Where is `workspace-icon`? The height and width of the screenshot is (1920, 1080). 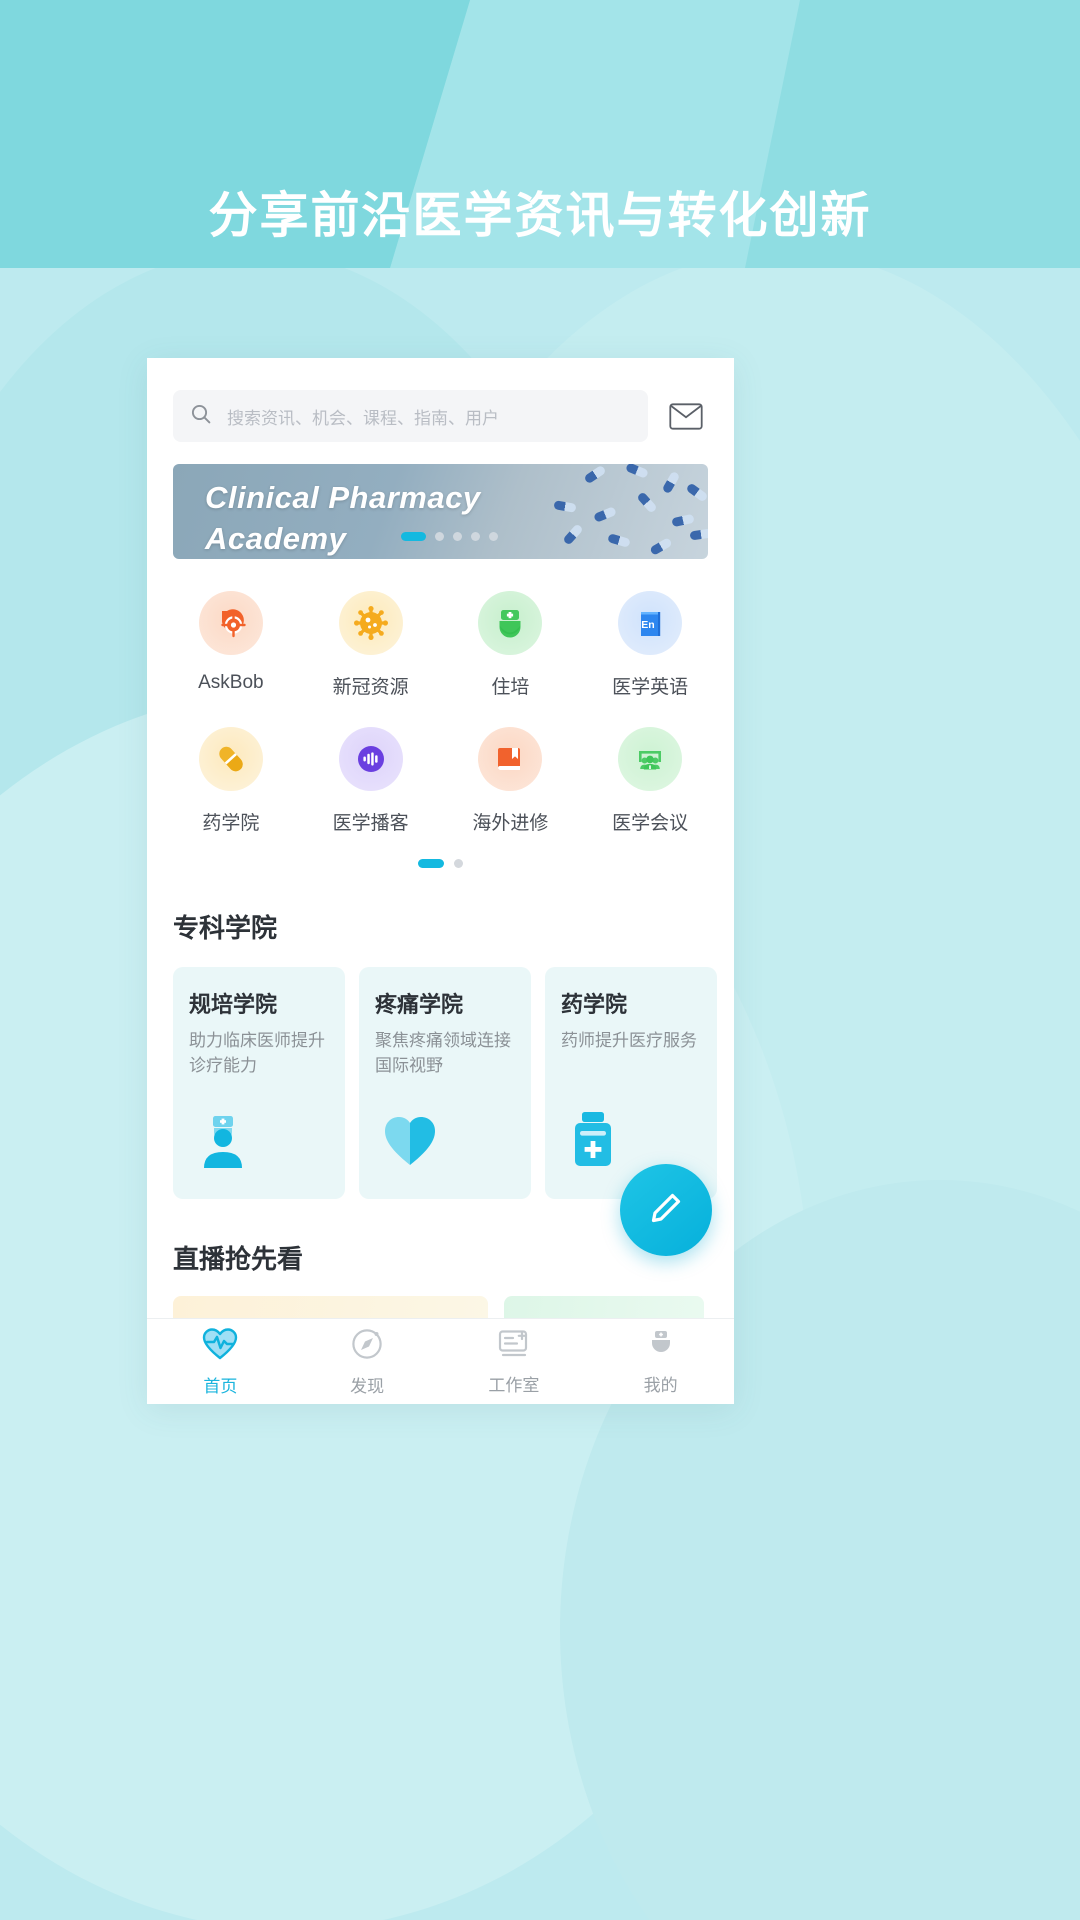 workspace-icon is located at coordinates (514, 1346).